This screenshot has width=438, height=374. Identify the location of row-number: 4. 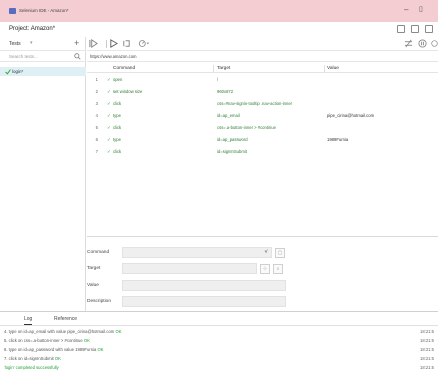
(96, 115).